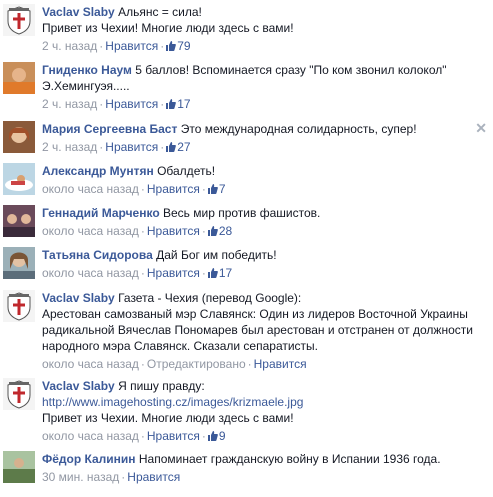  What do you see at coordinates (178, 147) in the screenshot?
I see `like-count: 27` at bounding box center [178, 147].